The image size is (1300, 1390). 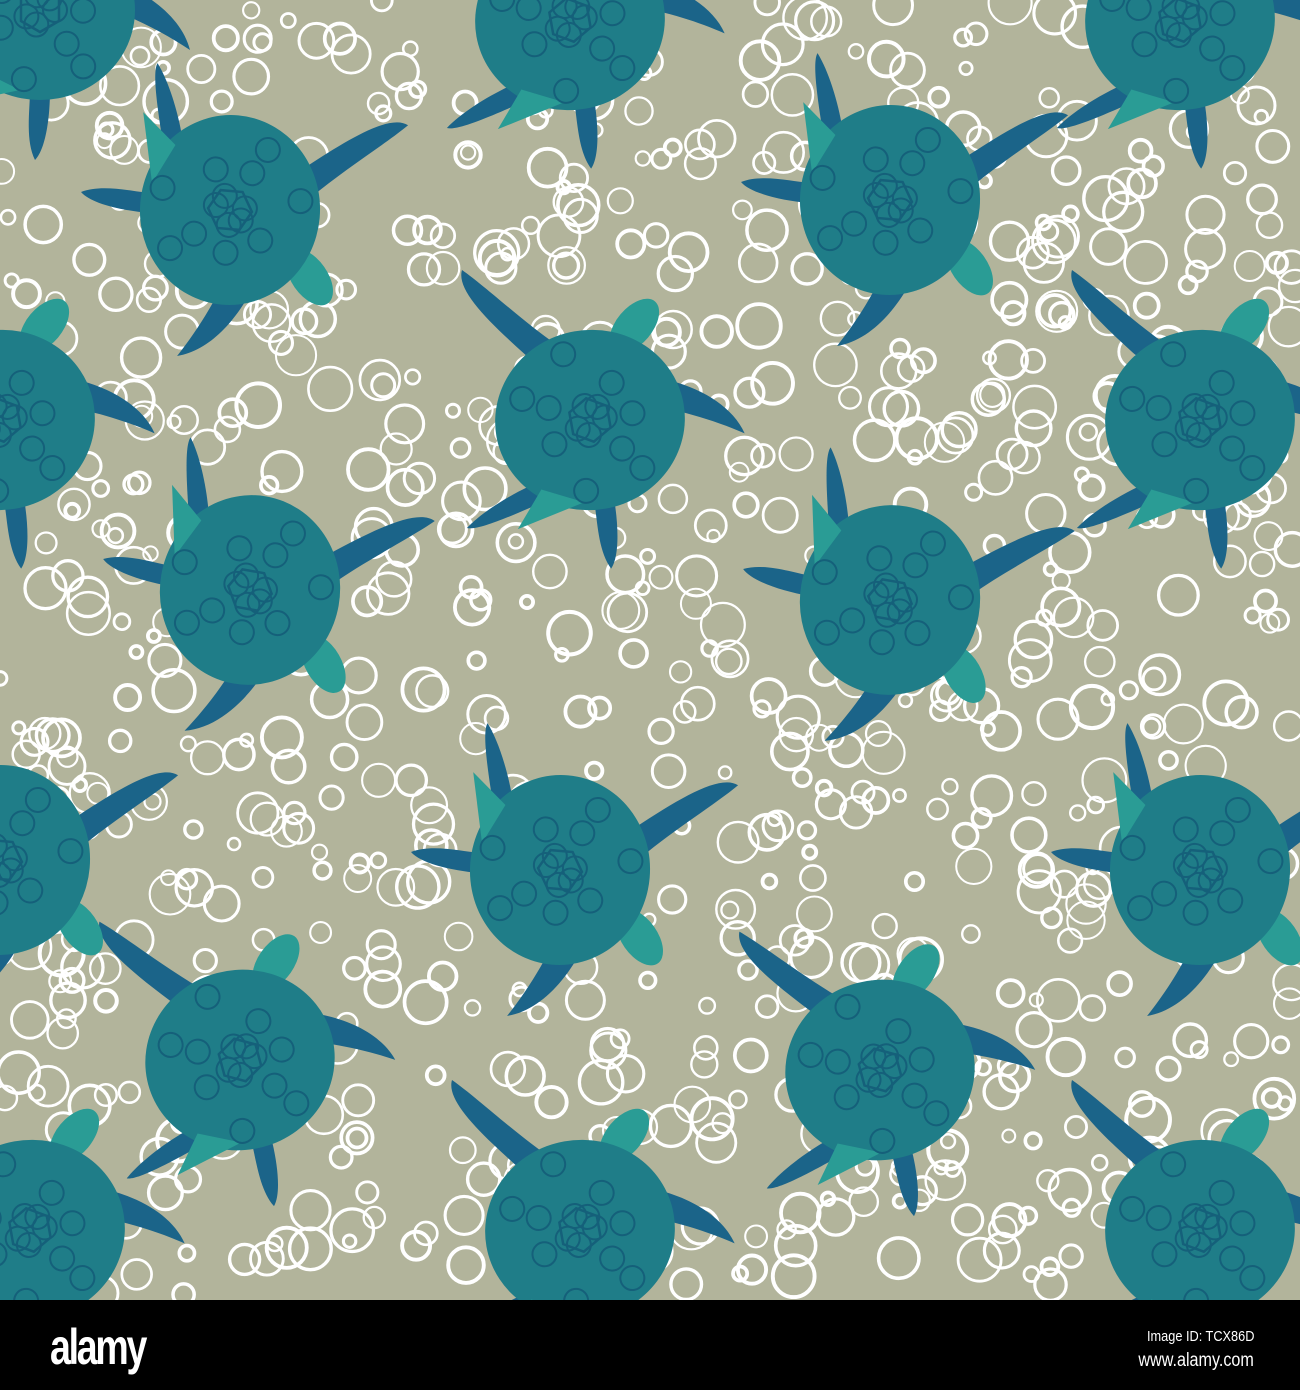 I want to click on footer-bar: alamy Image ID: TCX86D www.alamy.com, so click(x=650, y=1345).